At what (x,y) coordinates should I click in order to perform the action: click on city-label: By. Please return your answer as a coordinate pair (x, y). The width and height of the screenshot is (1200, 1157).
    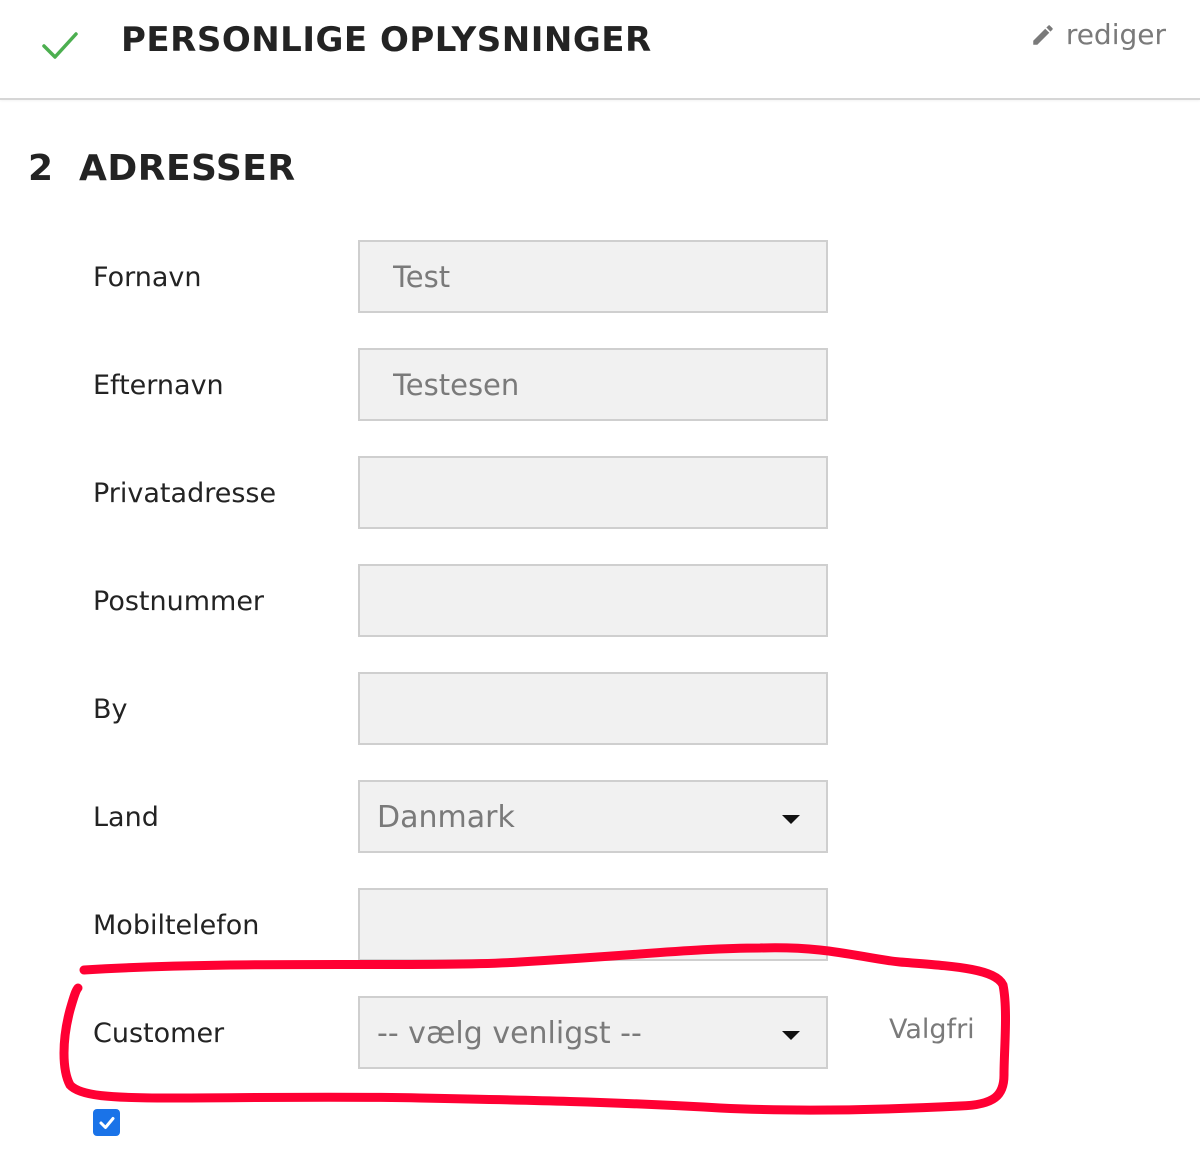
    Looking at the image, I should click on (110, 709).